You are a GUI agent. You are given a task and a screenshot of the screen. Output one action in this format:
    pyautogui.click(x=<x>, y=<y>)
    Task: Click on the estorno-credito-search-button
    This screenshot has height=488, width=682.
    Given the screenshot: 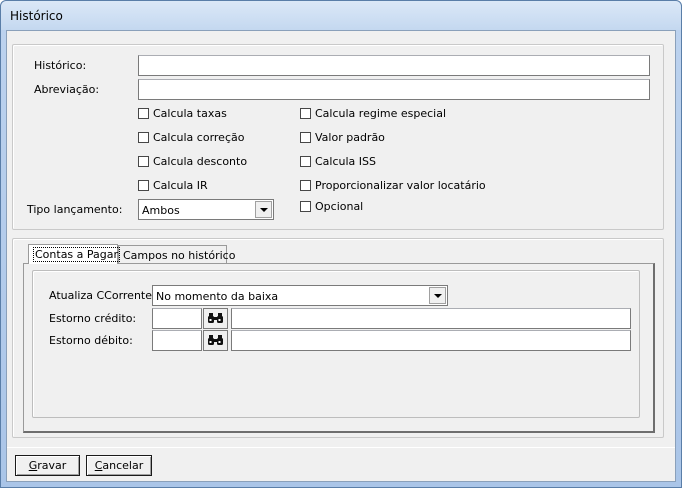 What is the action you would take?
    pyautogui.click(x=215, y=318)
    